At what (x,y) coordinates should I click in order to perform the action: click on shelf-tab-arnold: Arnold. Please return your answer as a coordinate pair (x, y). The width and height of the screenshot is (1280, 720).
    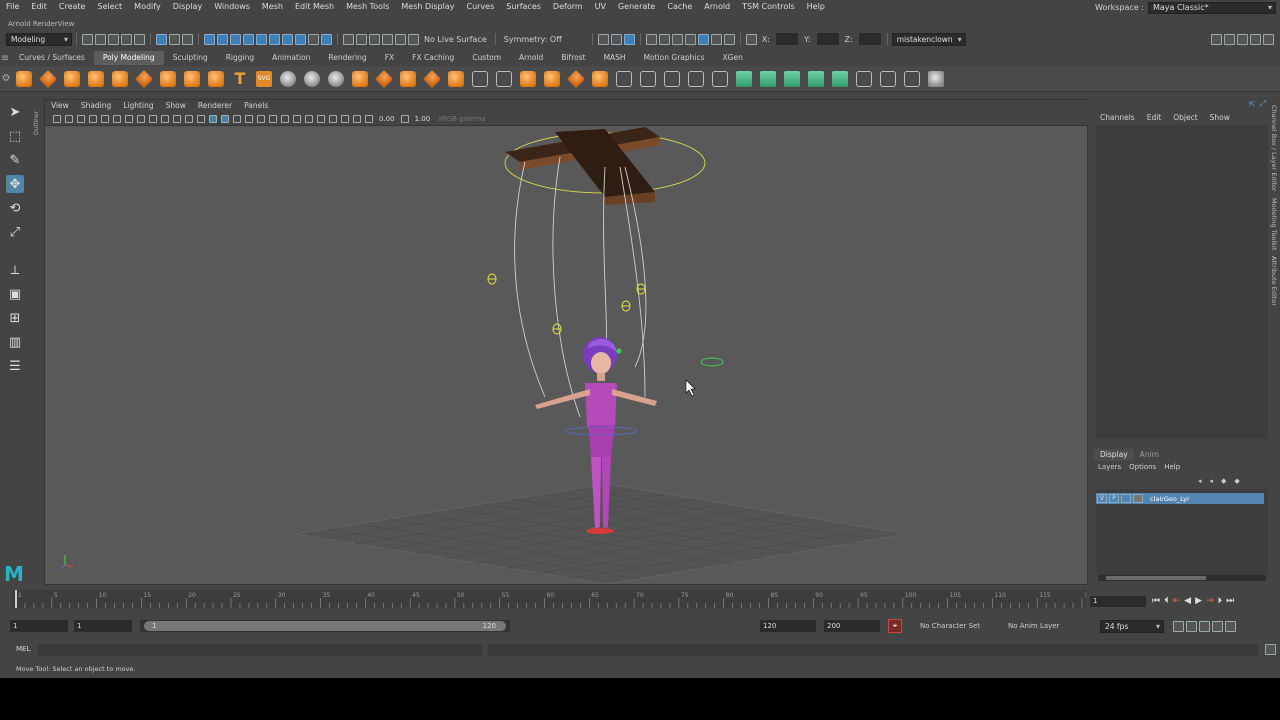
    Looking at the image, I should click on (531, 58).